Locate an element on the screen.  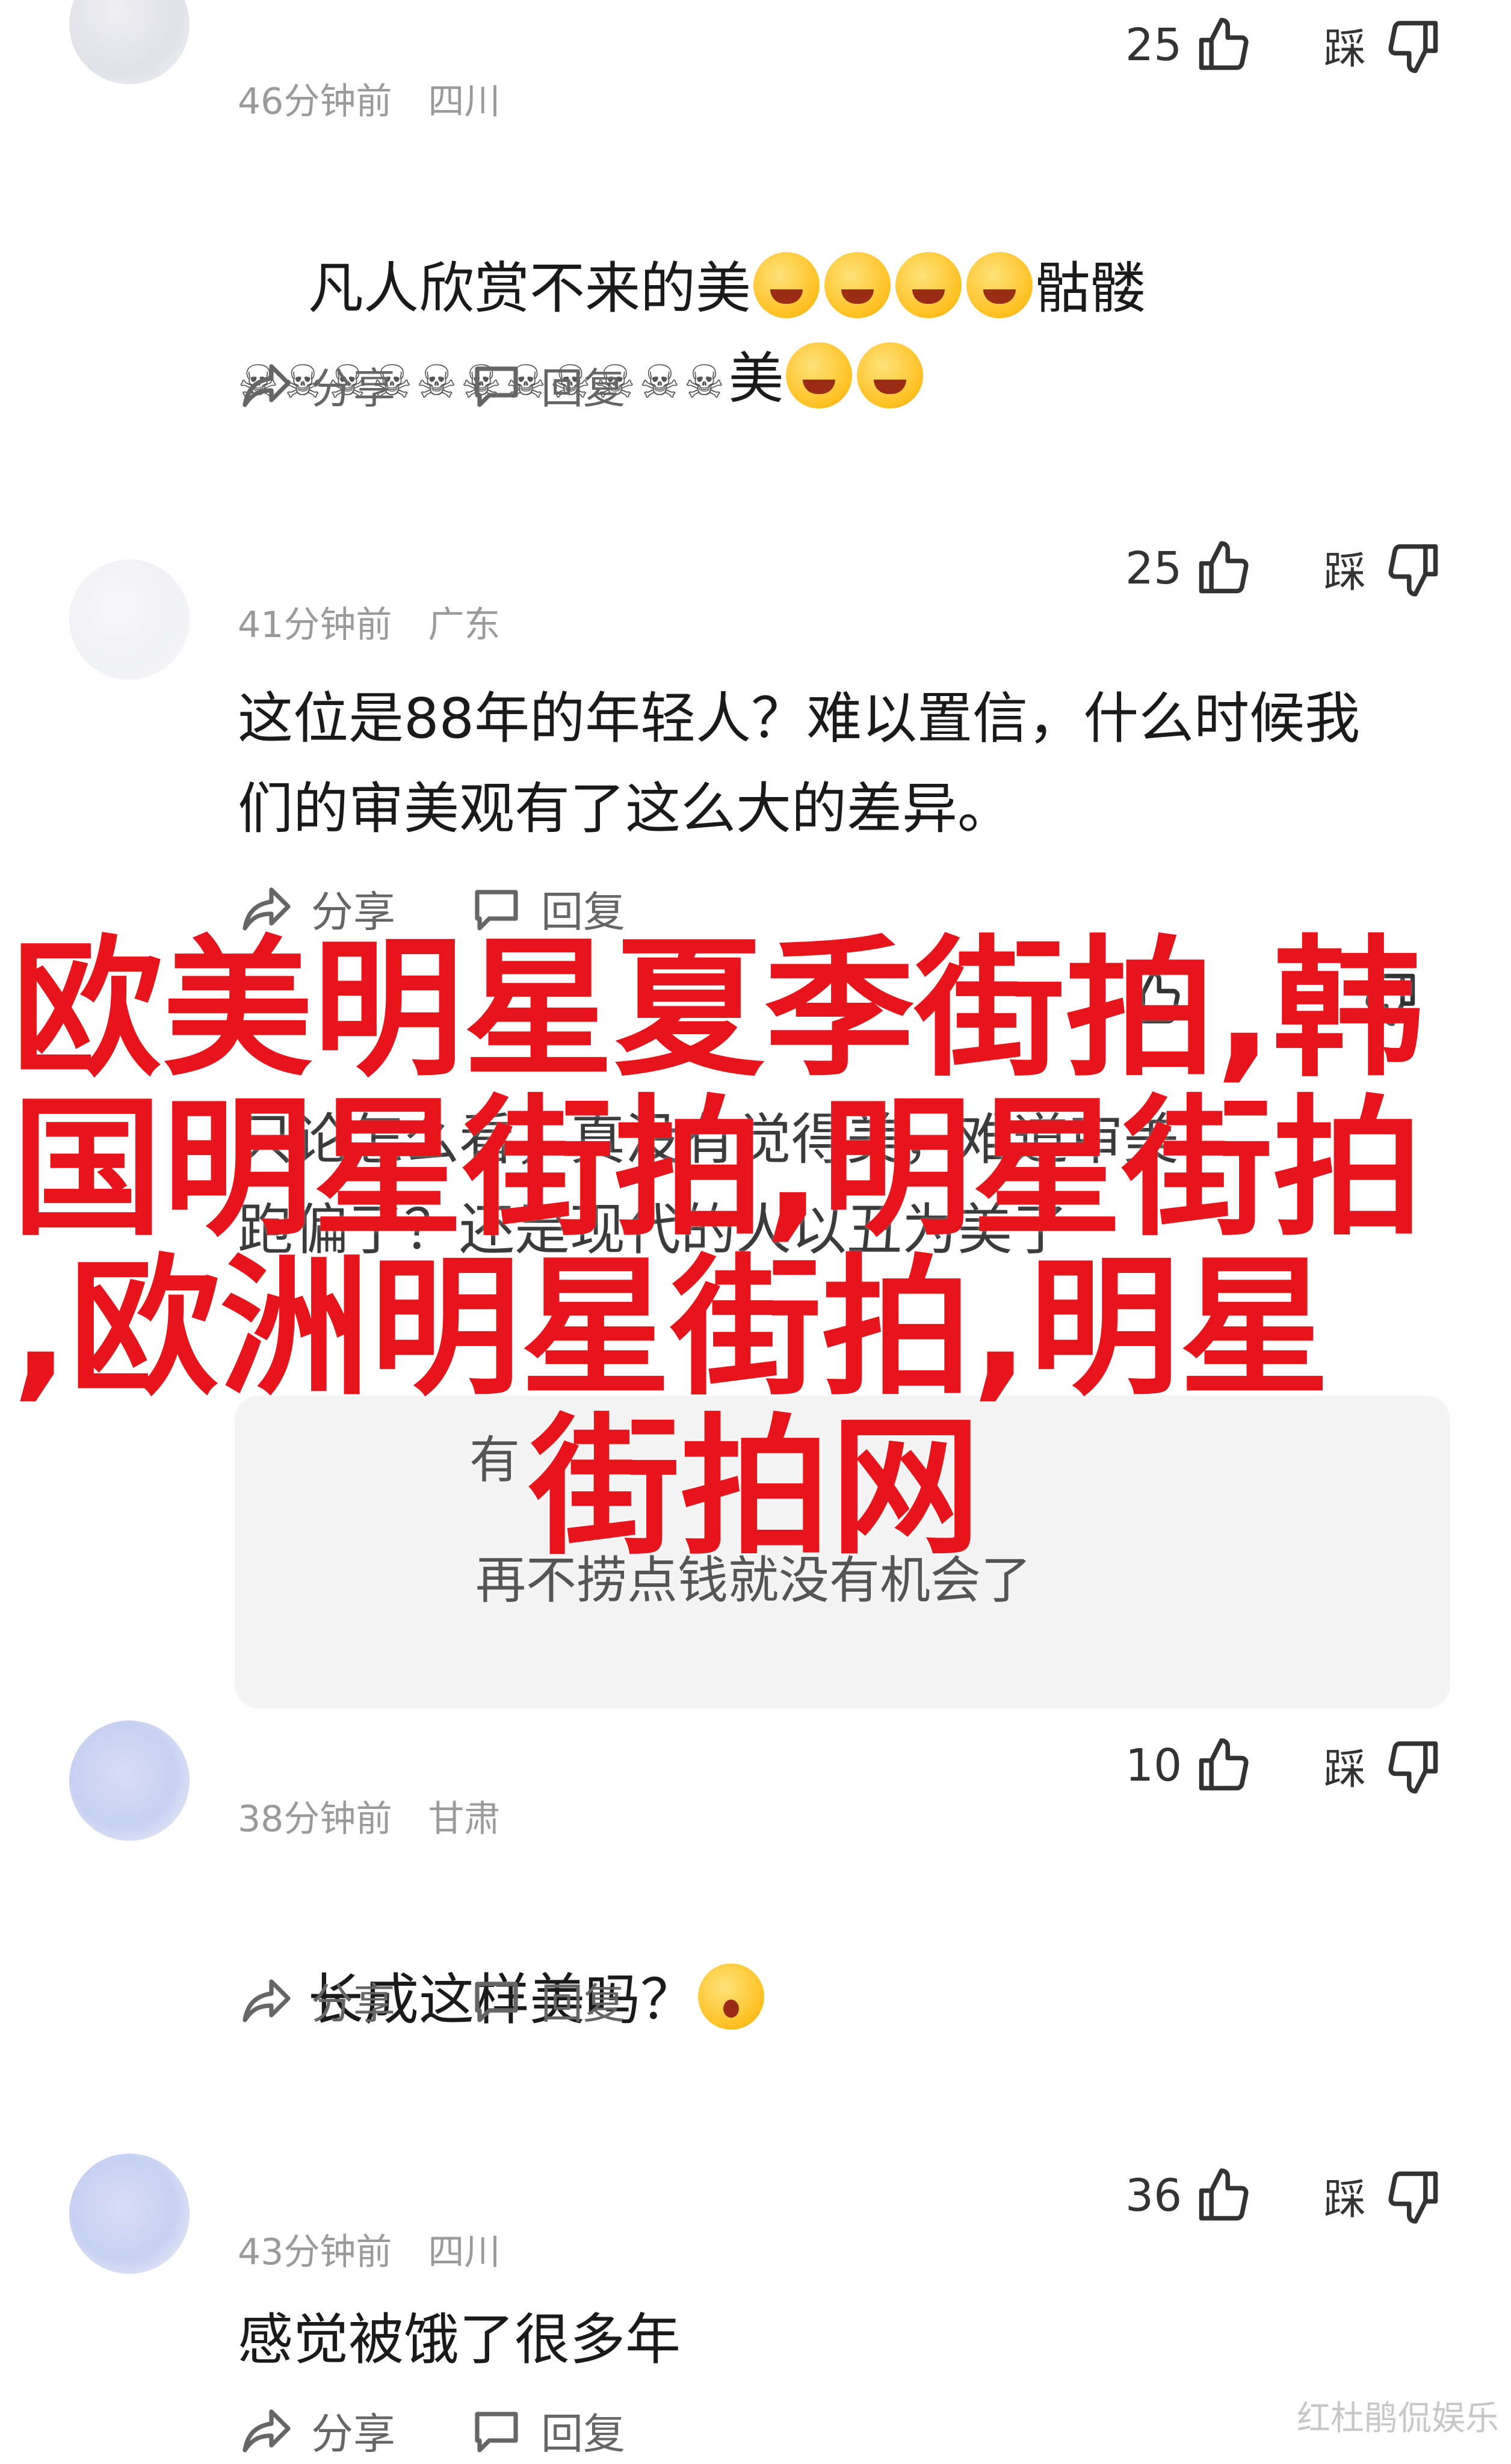
overlay-title-line: 欧美明星夏季街拍,韩 is located at coordinates (717, 1009).